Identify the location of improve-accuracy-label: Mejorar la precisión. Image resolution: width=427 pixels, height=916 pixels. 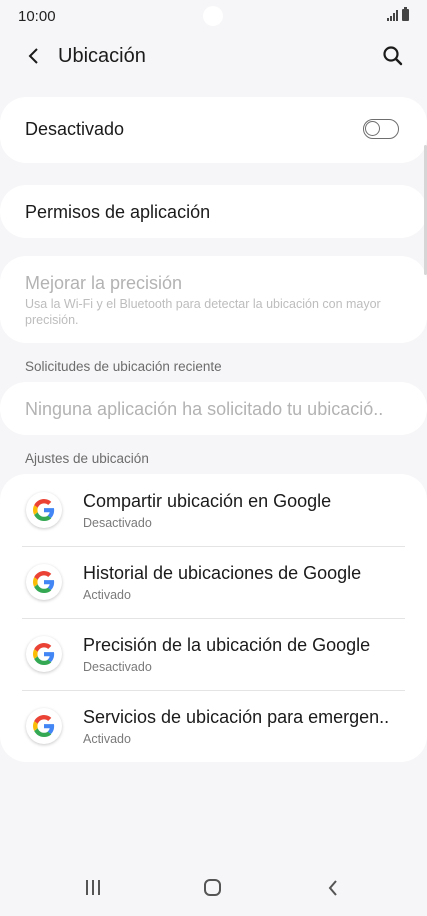
(104, 283).